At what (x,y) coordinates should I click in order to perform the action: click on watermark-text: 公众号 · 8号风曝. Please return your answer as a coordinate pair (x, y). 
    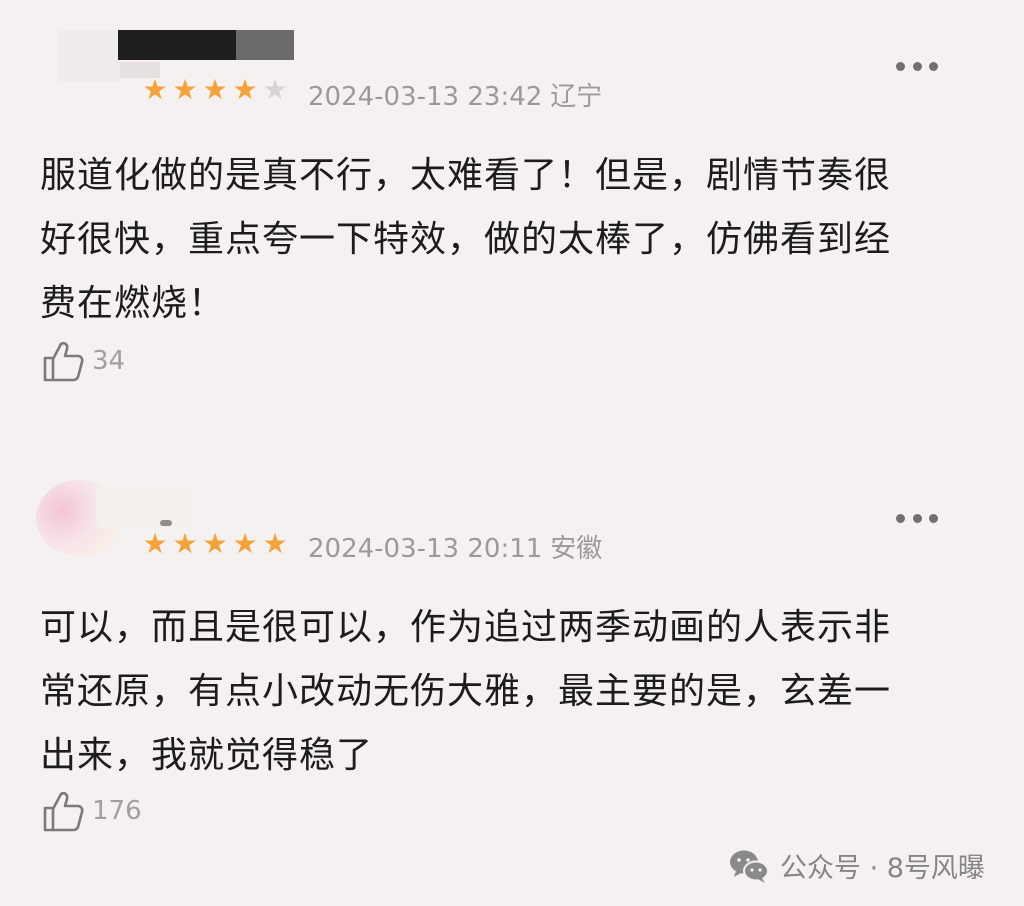
    Looking at the image, I should click on (882, 868).